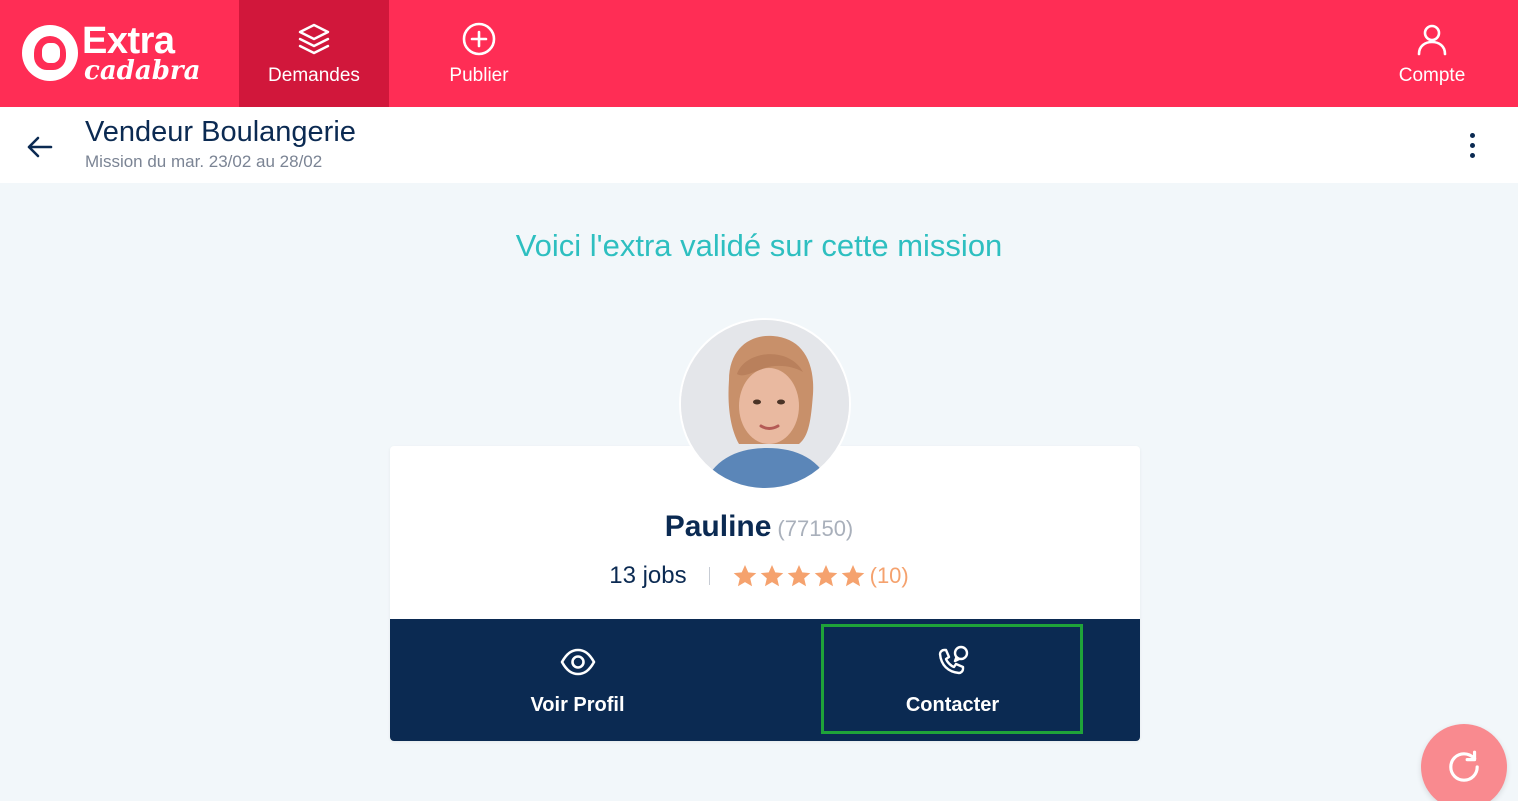  Describe the element at coordinates (759, 53) in the screenshot. I see `top-bar: Extra cadabra Demandes Publier Compte` at that location.